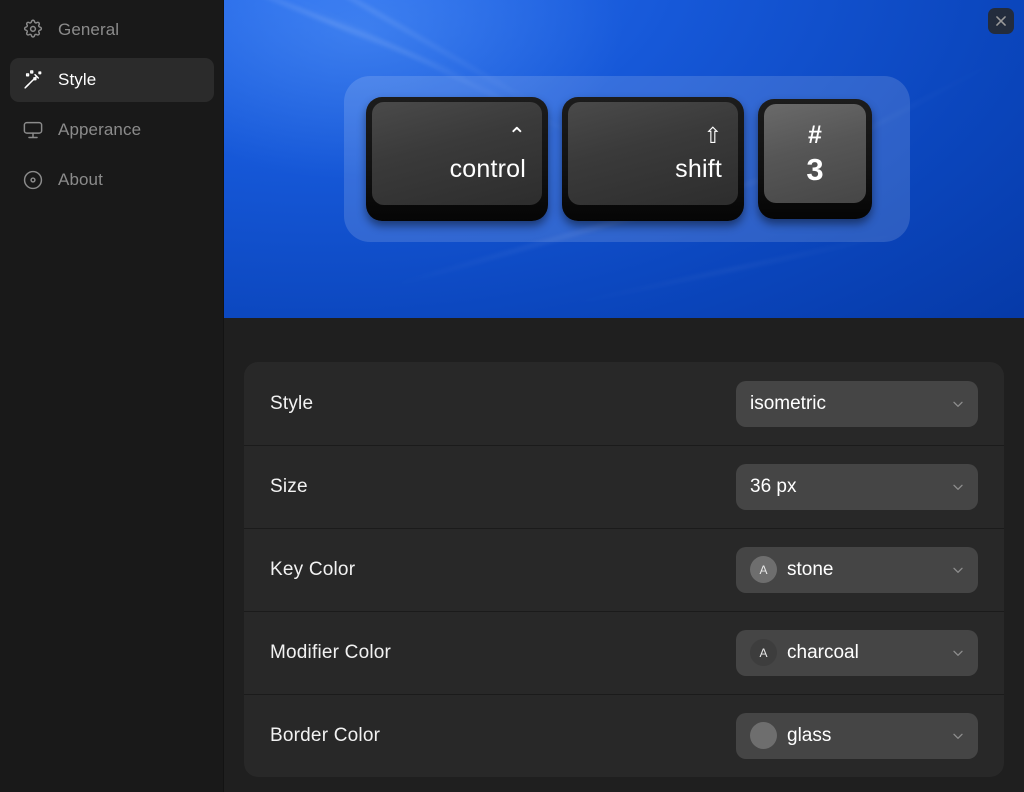  I want to click on key-legend: # 3, so click(815, 153).